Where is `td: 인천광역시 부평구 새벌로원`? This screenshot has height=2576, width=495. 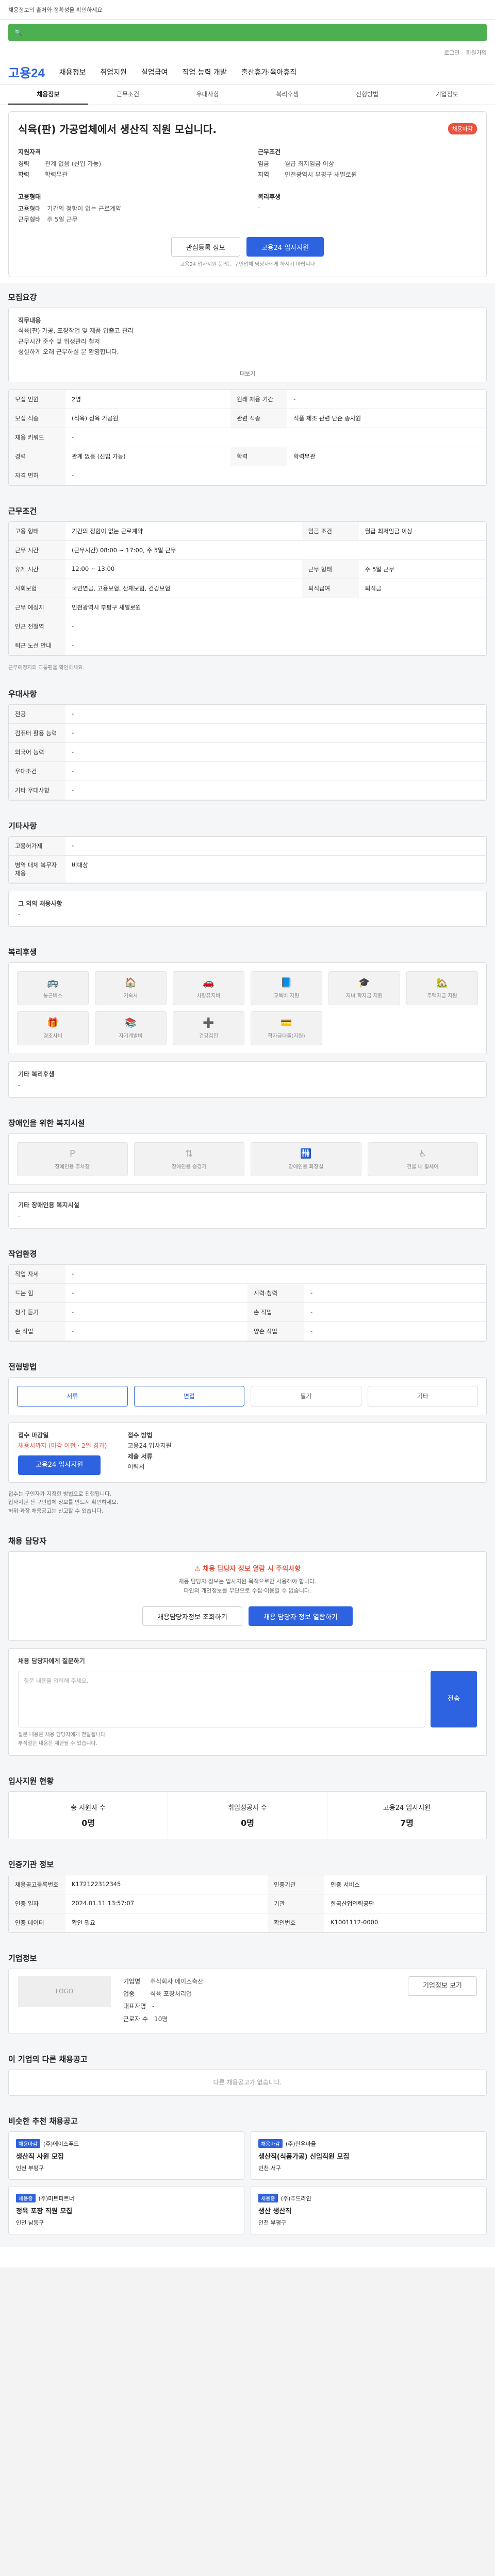
td: 인천광역시 부평구 새벌로원 is located at coordinates (276, 607).